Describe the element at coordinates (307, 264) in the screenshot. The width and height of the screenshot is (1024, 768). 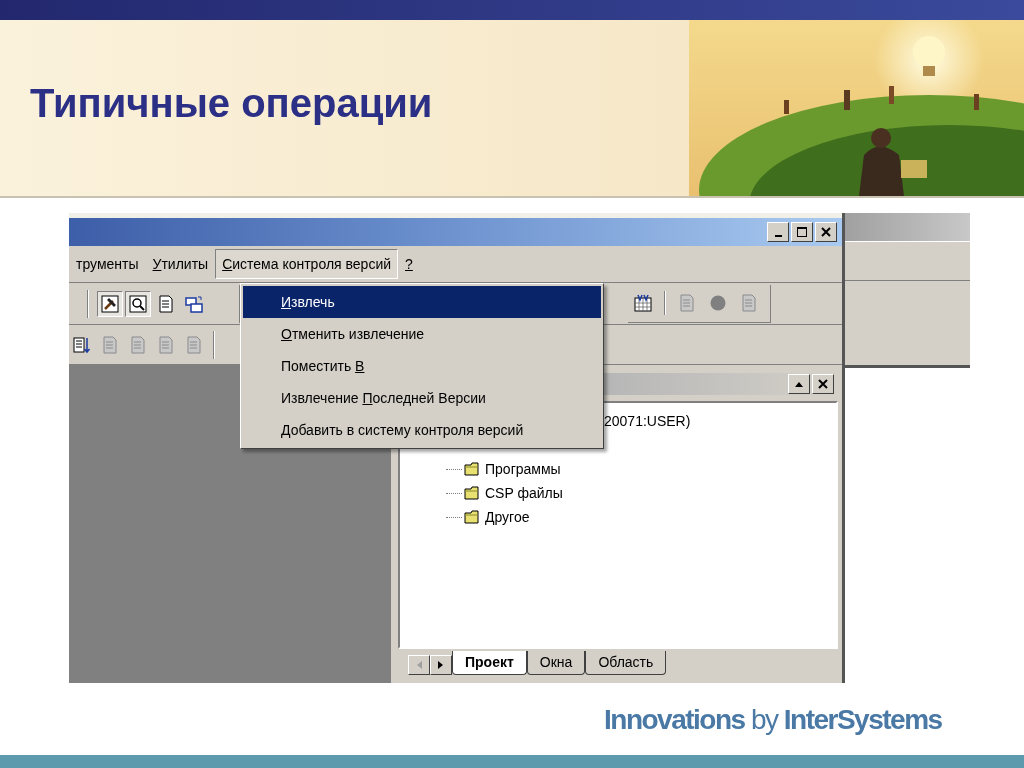
I see `menu-item: Система контроля версий` at that location.